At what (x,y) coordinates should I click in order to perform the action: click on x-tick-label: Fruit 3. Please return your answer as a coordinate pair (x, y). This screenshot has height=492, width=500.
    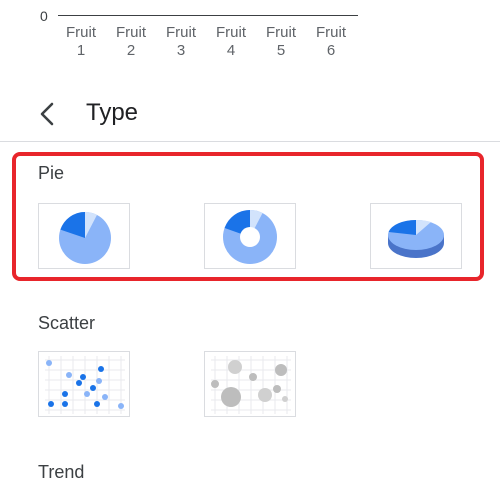
    Looking at the image, I should click on (181, 41).